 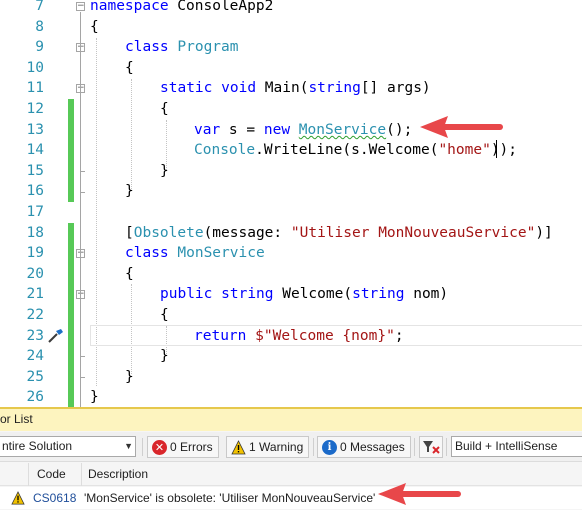 I want to click on messages-filter-button: i 0 Messages, so click(x=364, y=447).